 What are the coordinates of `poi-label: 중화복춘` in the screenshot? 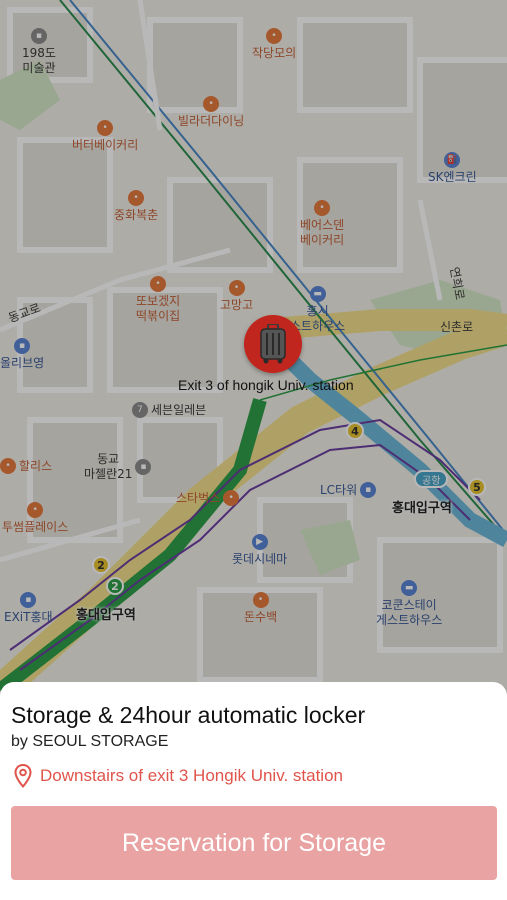 It's located at (136, 215).